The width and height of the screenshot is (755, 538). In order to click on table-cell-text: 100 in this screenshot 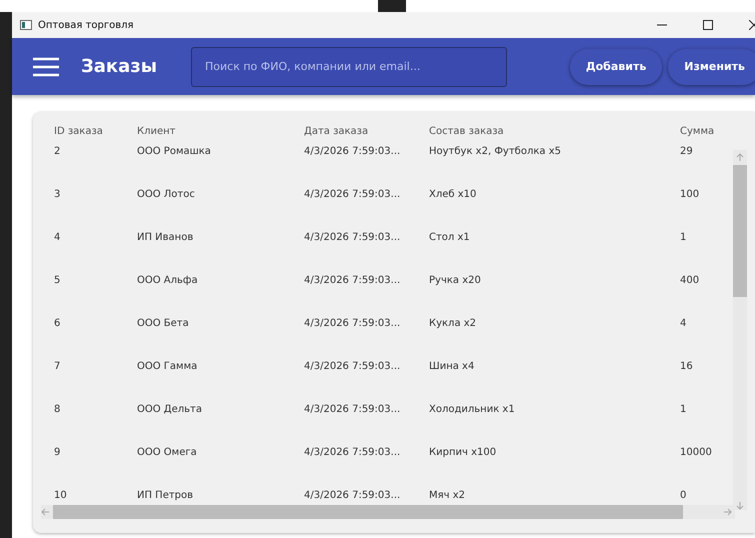, I will do `click(690, 195)`.